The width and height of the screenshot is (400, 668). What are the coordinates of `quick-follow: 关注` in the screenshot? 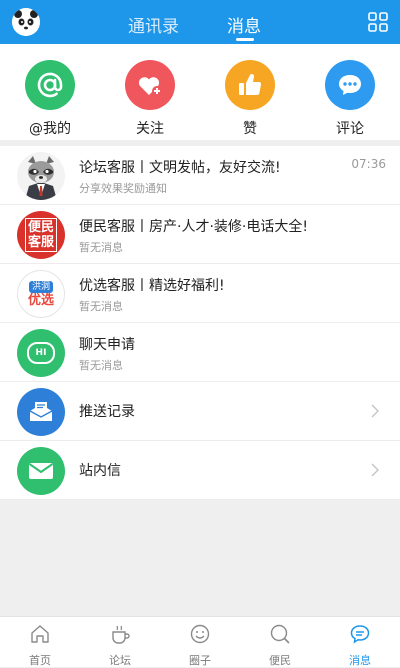 It's located at (150, 99).